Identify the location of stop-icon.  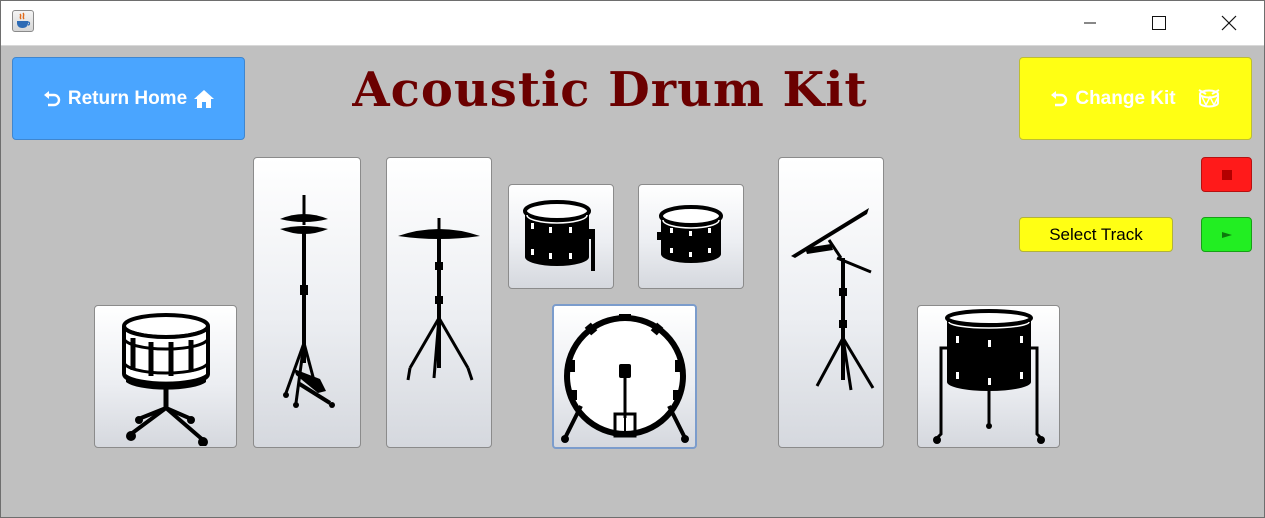
(1226, 174).